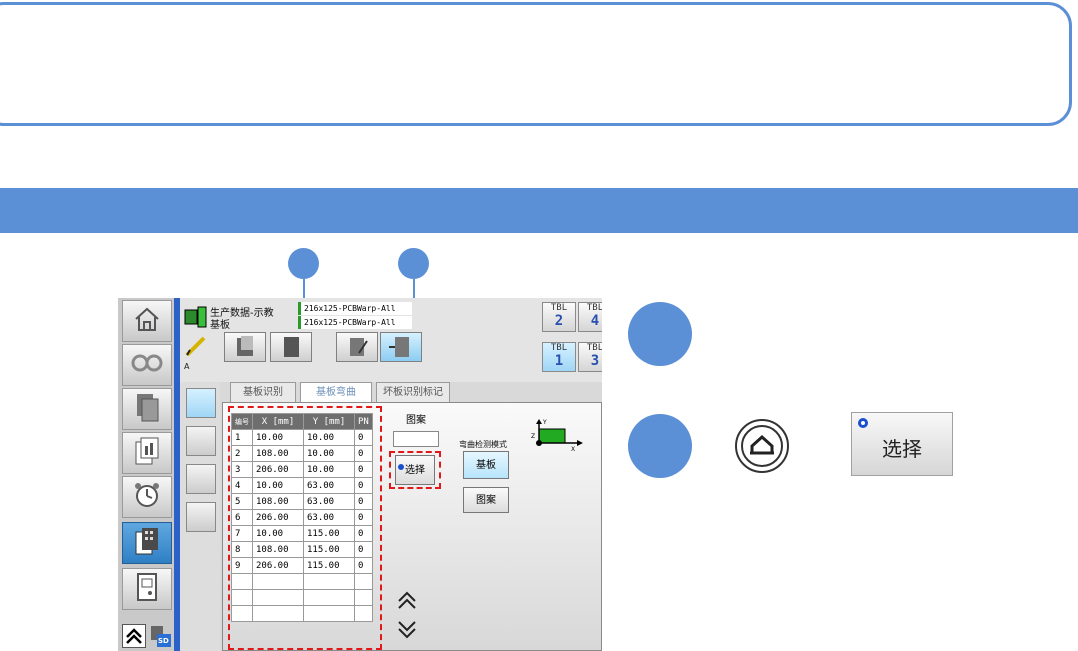  Describe the element at coordinates (545, 422) in the screenshot. I see `axis-y-label: Y` at that location.